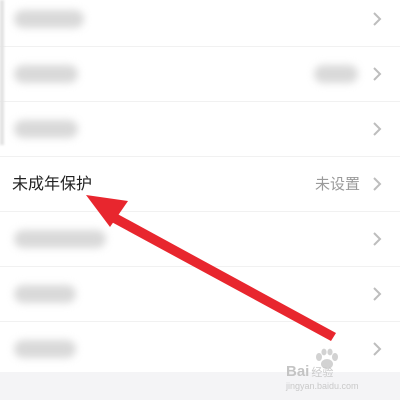 The height and width of the screenshot is (400, 400). What do you see at coordinates (337, 184) in the screenshot?
I see `row-value: 未设置` at bounding box center [337, 184].